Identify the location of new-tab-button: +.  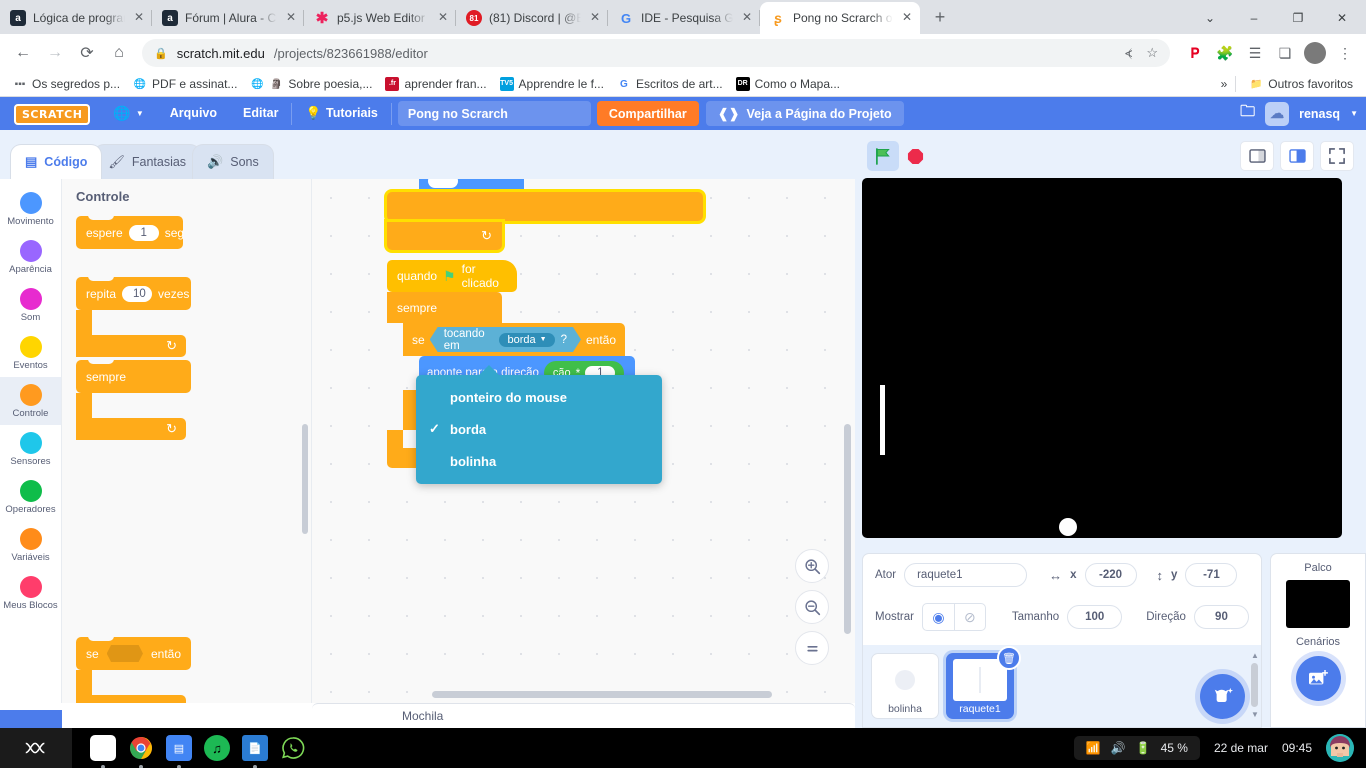
(940, 18).